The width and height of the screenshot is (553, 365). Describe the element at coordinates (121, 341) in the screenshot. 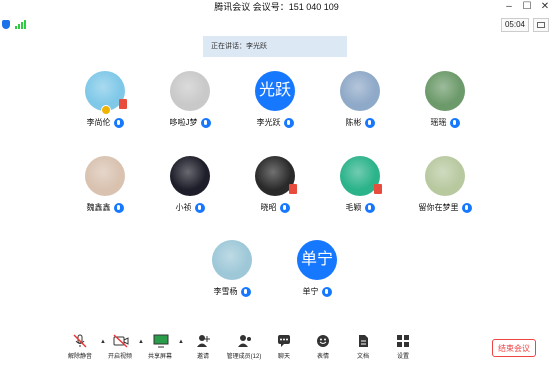

I see `camera-off-icon` at that location.